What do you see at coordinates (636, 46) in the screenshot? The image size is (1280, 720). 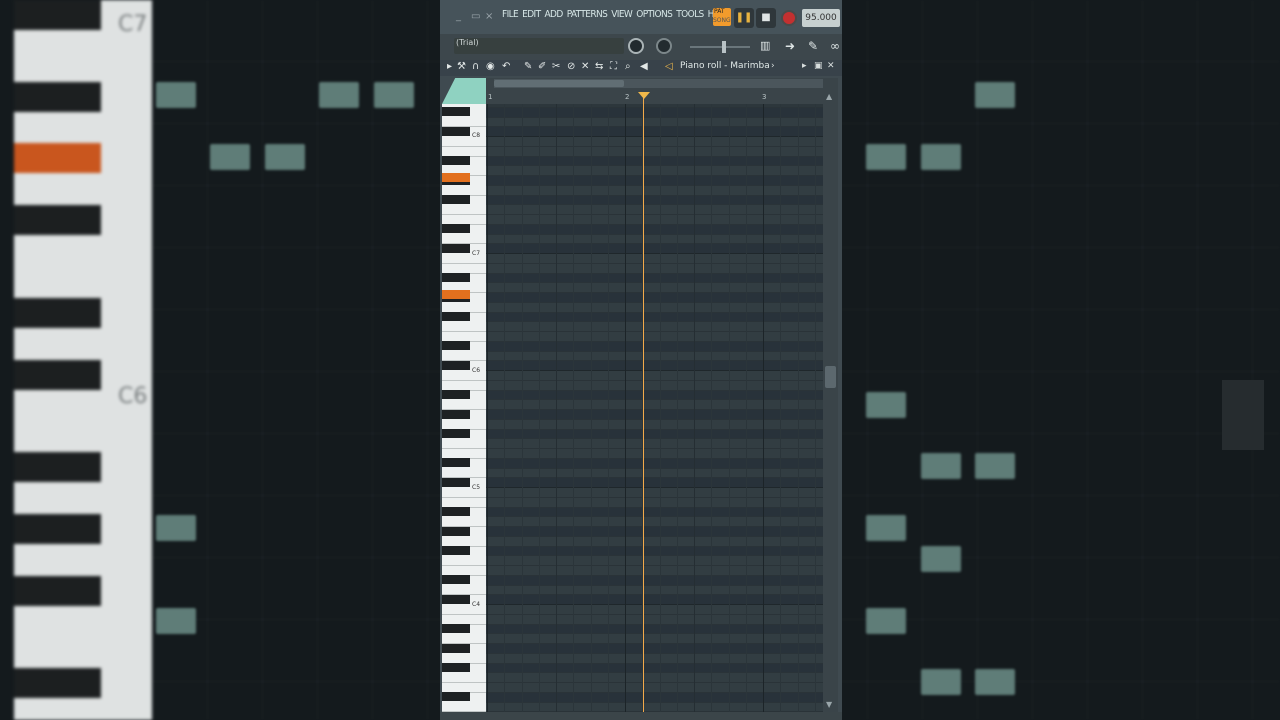 I see `master-pitch-knob-icon` at bounding box center [636, 46].